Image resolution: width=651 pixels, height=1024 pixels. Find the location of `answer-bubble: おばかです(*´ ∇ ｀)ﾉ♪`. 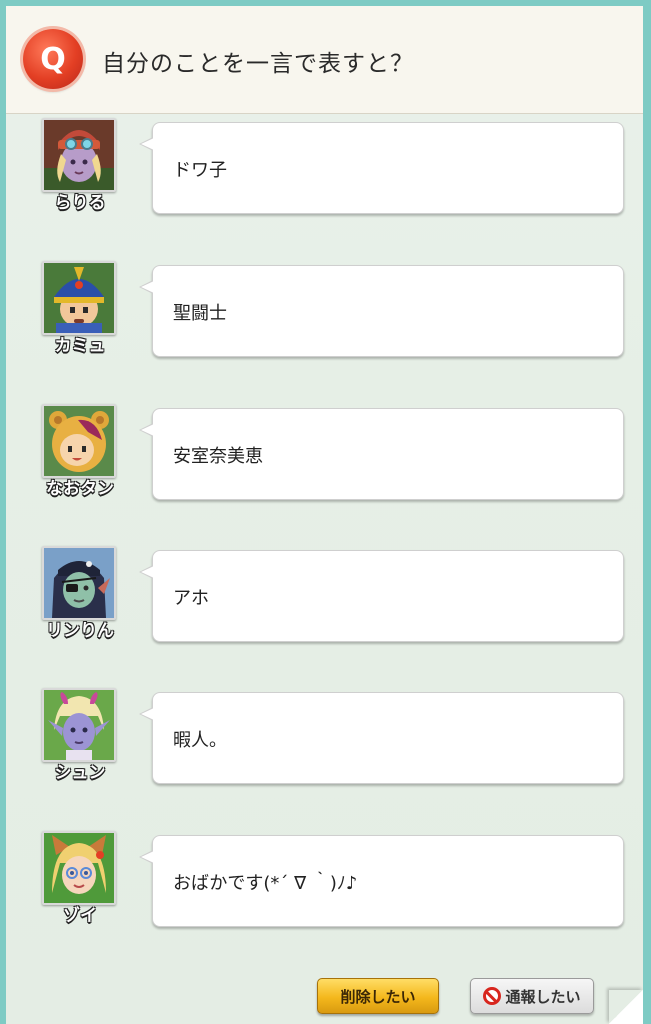

answer-bubble: おばかです(*´ ∇ ｀)ﾉ♪ is located at coordinates (381, 881).